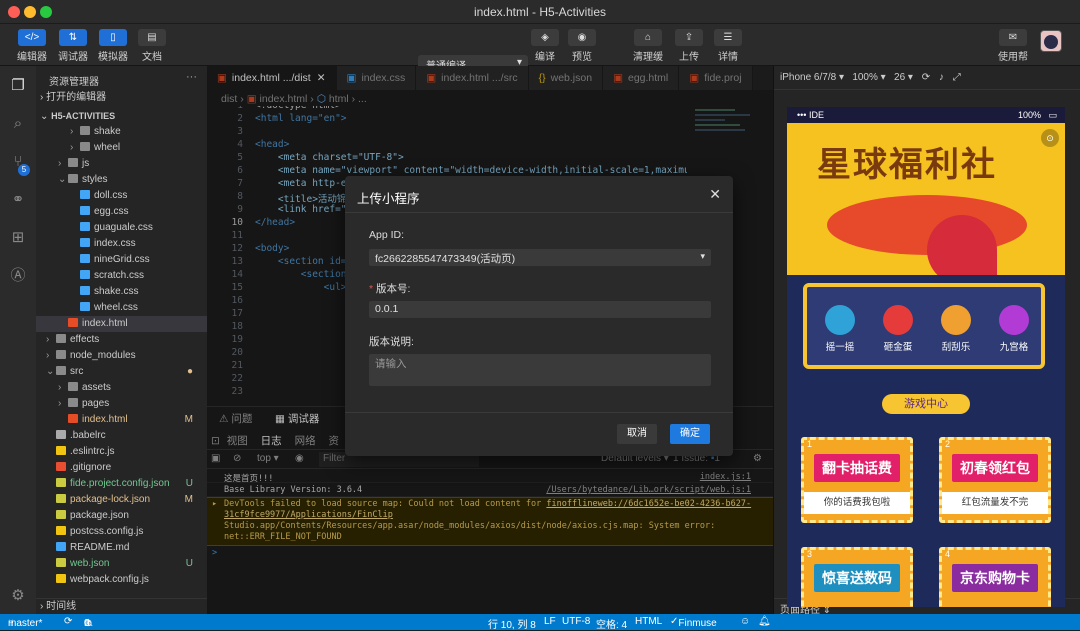 The height and width of the screenshot is (631, 1080). I want to click on simulator-button: ▯ 模拟器, so click(113, 46).